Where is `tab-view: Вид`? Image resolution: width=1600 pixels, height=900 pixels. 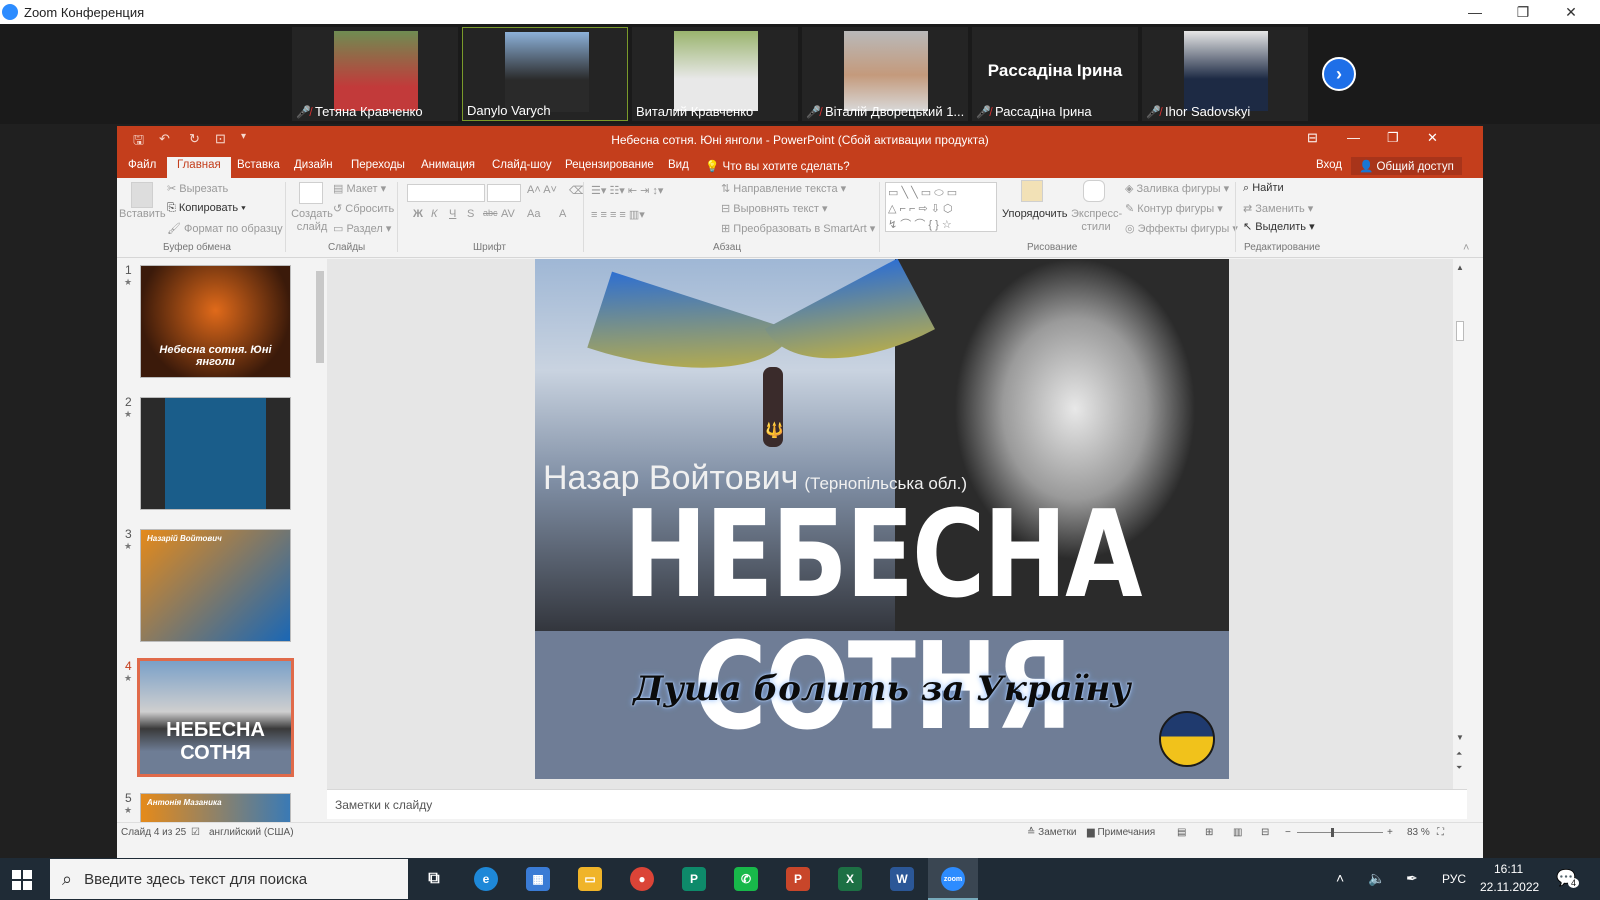
tab-view: Вид is located at coordinates (678, 165).